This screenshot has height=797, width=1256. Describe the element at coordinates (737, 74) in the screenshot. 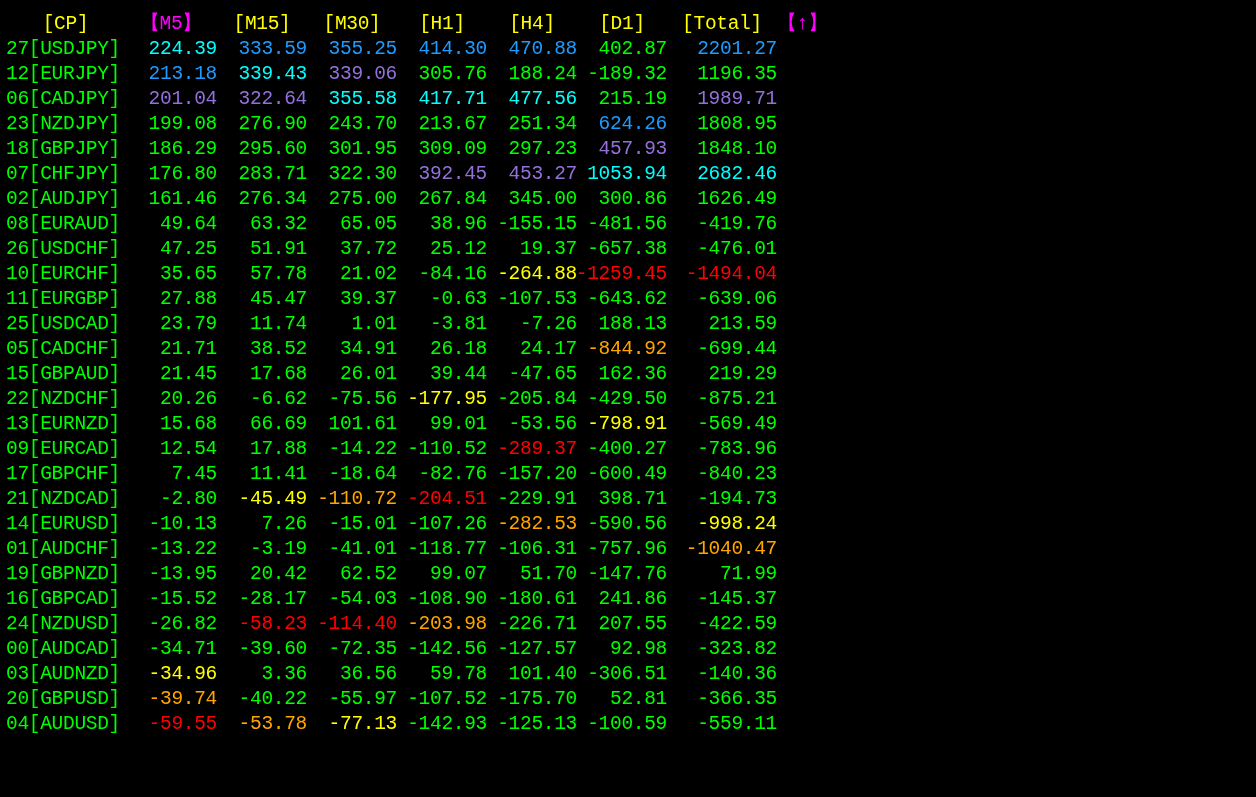

I see `value-cell: 1196.35` at that location.